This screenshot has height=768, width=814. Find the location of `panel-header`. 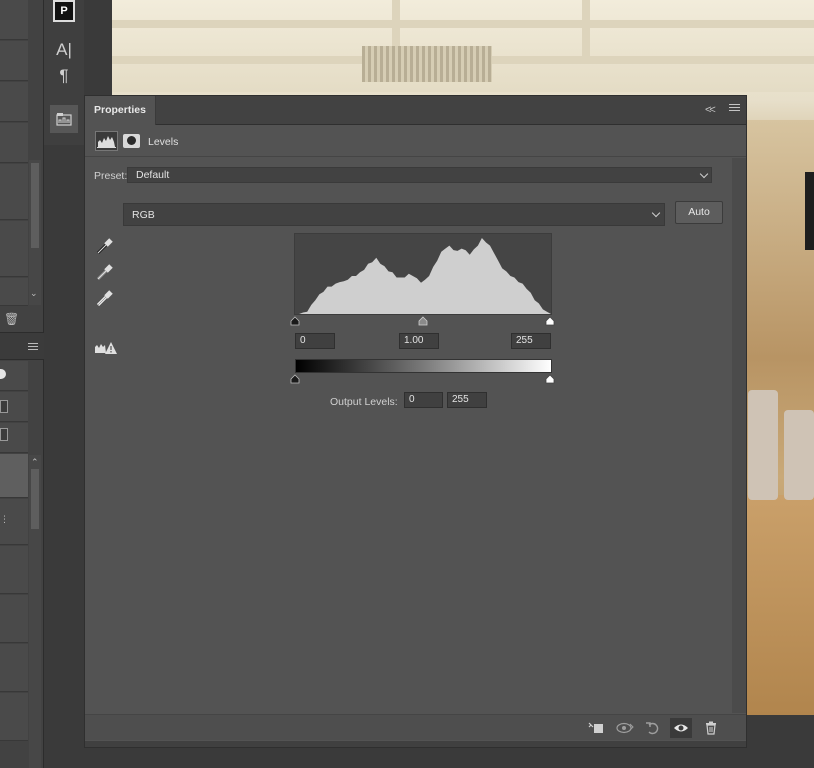

panel-header is located at coordinates (22, 346).